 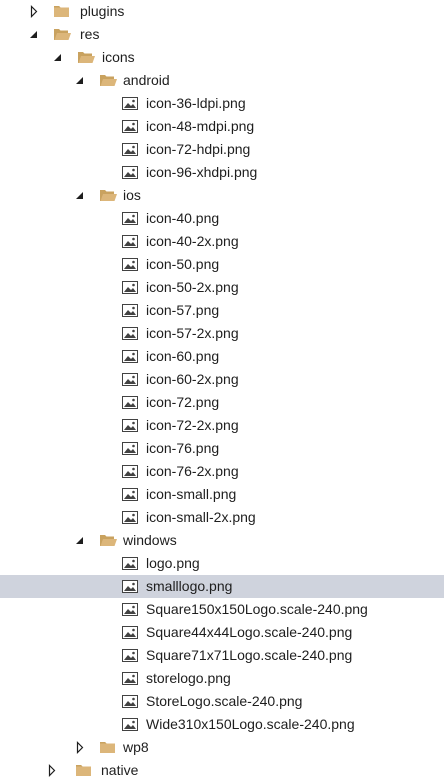 I want to click on tree-file-wide310x150logo-scale-240-png: Wide310x150Logo.scale-240.png, so click(x=222, y=724).